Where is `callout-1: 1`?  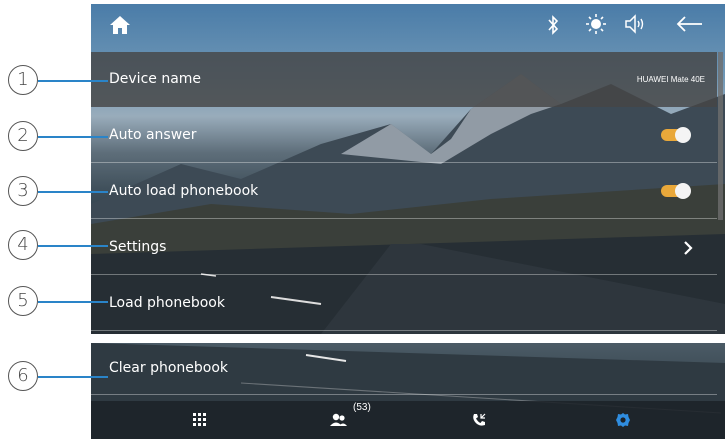
callout-1: 1 is located at coordinates (23, 80).